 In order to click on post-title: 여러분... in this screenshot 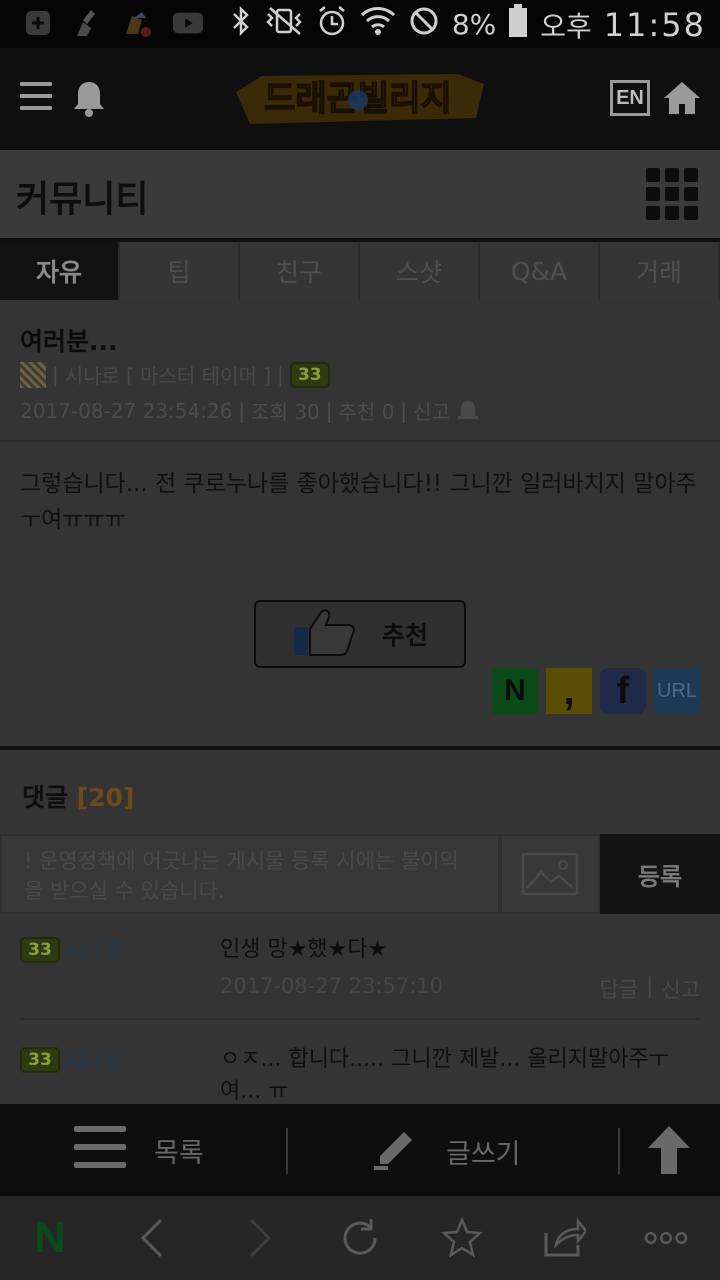, I will do `click(69, 341)`.